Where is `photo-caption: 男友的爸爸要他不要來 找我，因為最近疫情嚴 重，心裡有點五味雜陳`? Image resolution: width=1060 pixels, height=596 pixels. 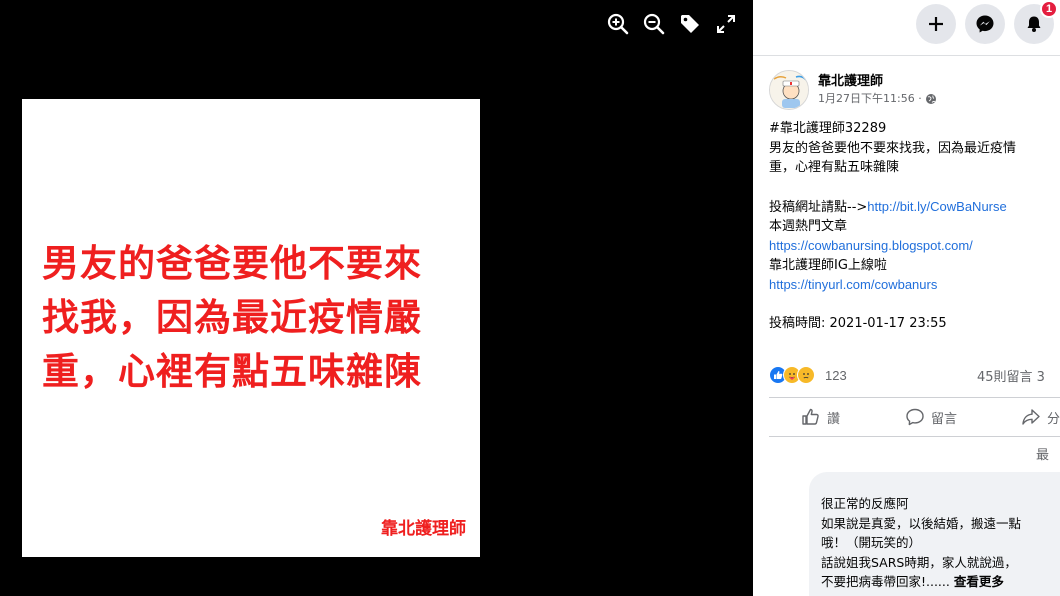 photo-caption: 男友的爸爸要他不要來 找我，因為最近疫情嚴 重，心裡有點五味雜陳 is located at coordinates (257, 318).